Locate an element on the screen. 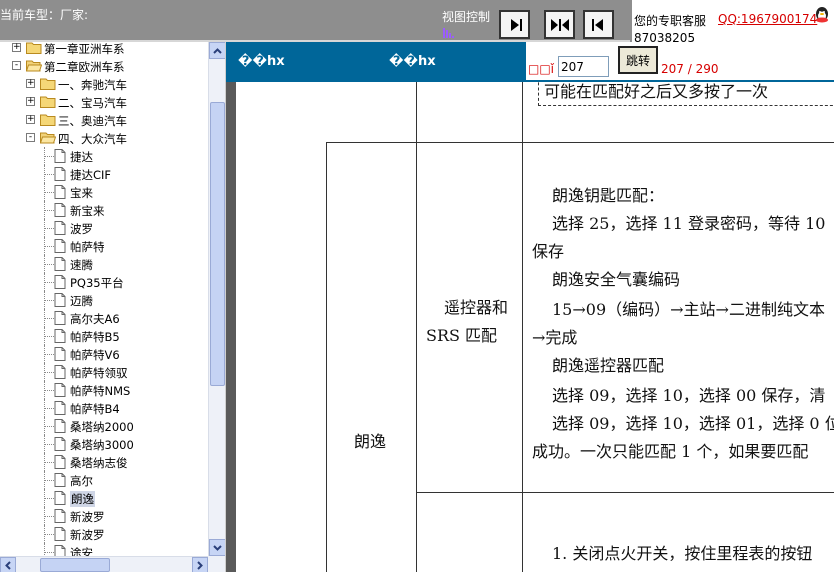 The image size is (834, 572). tree-item-label: 速腾 is located at coordinates (81, 265).